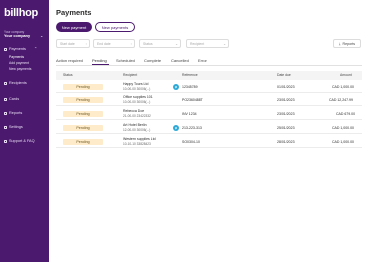 This screenshot has width=369, height=262. I want to click on reference: 12345789, so click(190, 87).